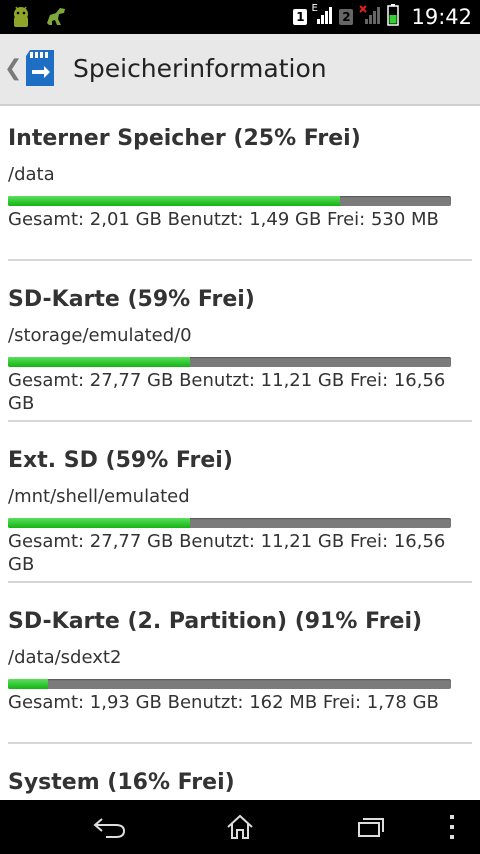 This screenshot has height=854, width=480. I want to click on signal-icon: E, so click(322, 16).